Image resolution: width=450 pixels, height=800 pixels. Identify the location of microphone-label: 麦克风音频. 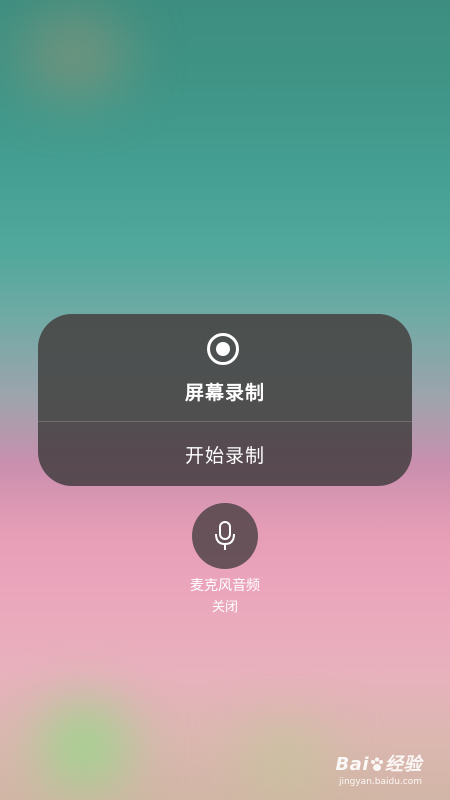
(225, 586).